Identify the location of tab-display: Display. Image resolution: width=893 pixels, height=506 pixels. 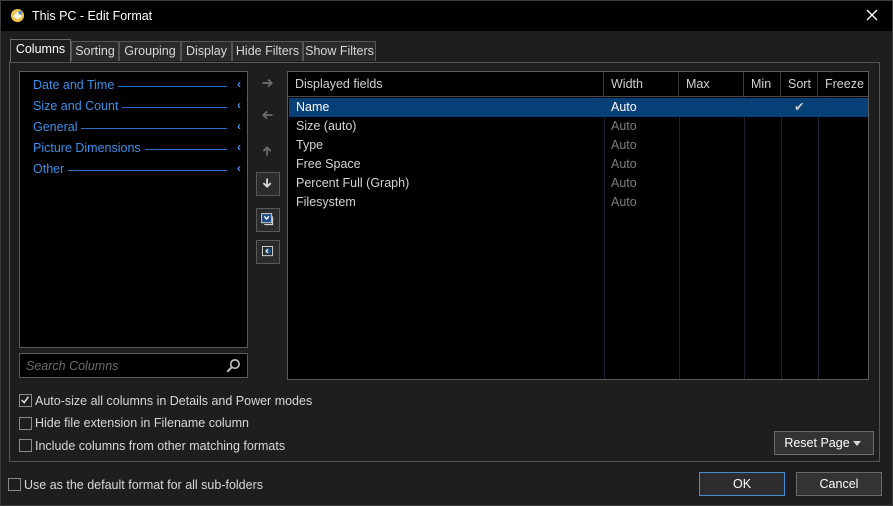
(206, 51).